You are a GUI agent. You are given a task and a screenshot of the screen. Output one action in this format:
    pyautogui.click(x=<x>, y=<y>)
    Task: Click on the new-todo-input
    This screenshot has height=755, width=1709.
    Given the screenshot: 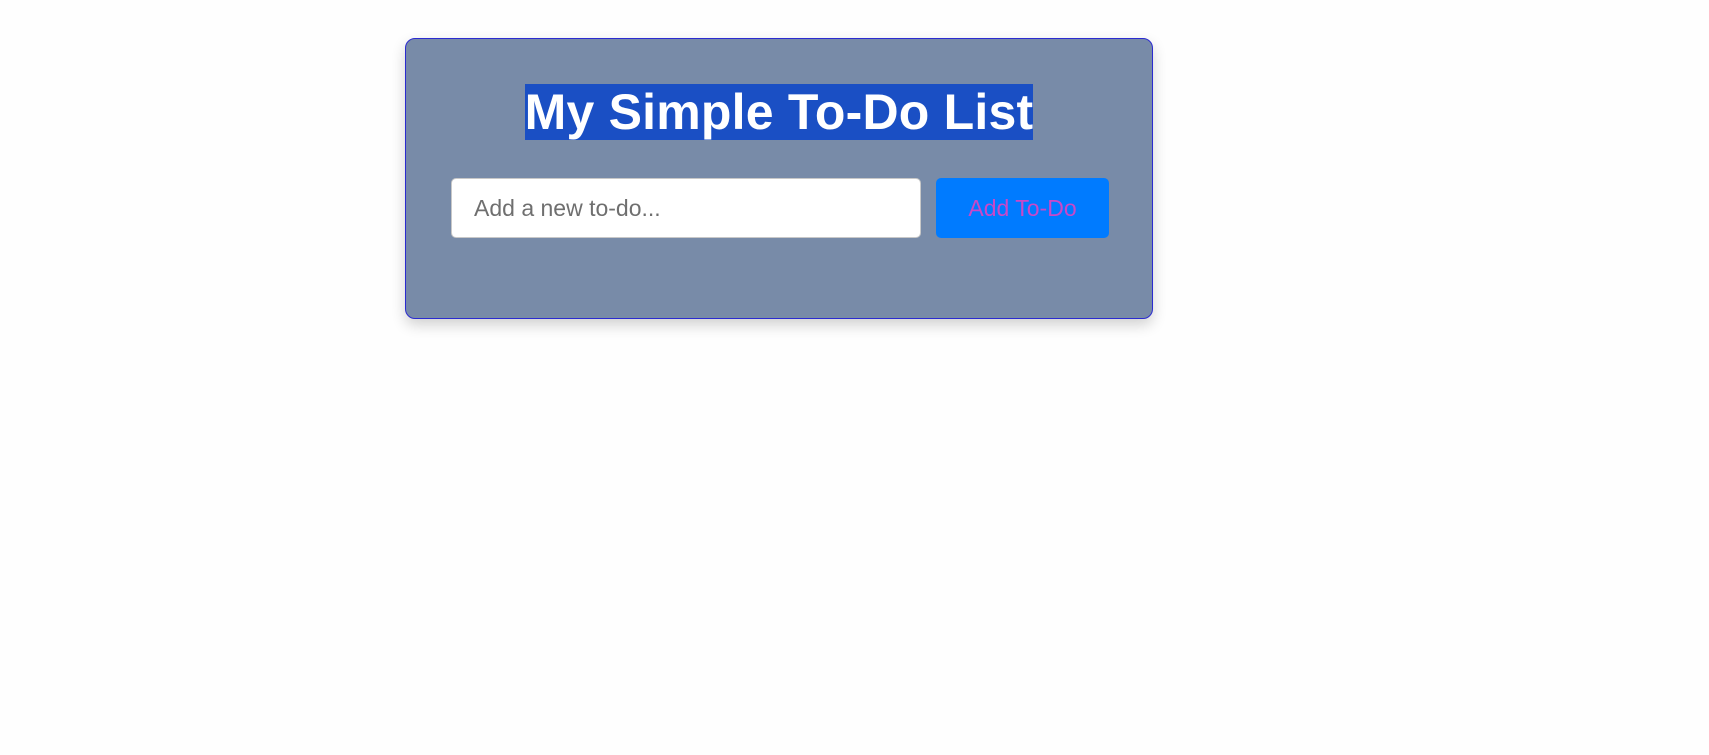 What is the action you would take?
    pyautogui.click(x=686, y=208)
    